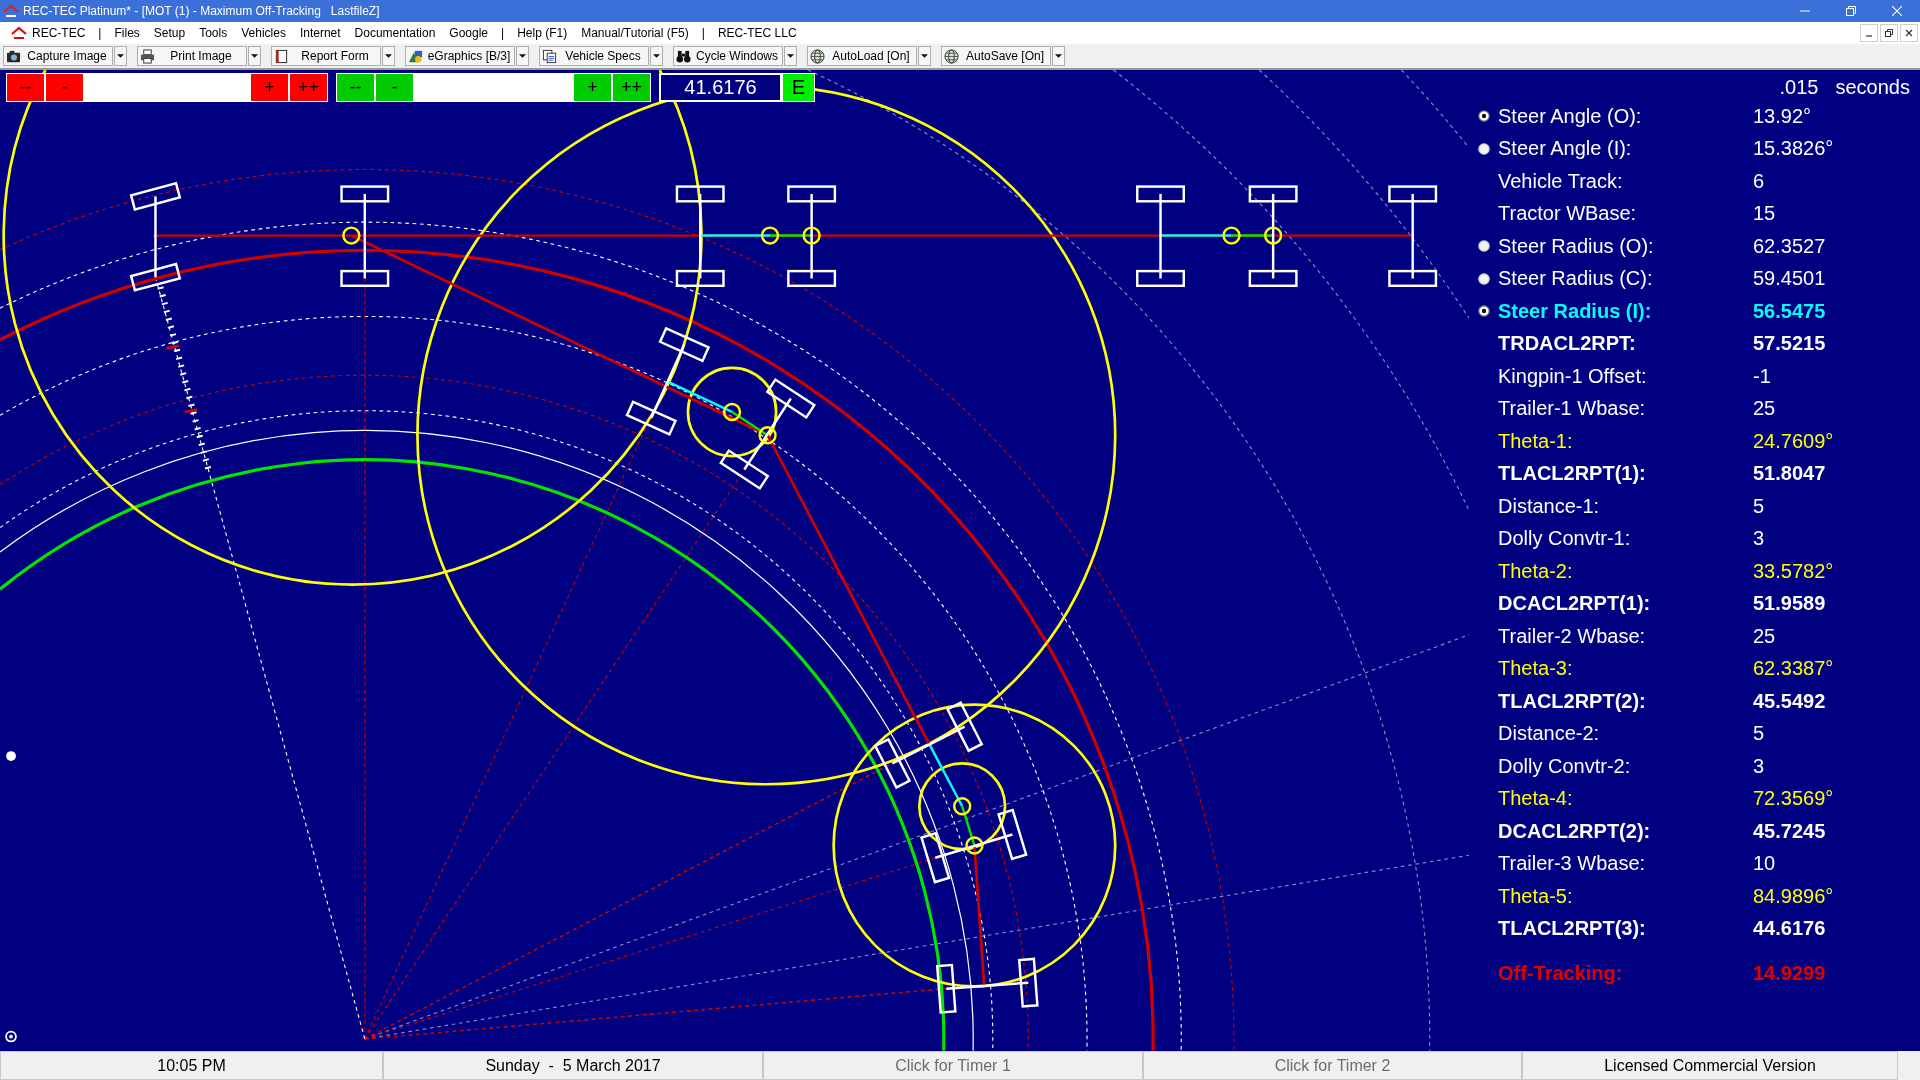 The image size is (1920, 1080). I want to click on minimize-button, so click(1869, 33).